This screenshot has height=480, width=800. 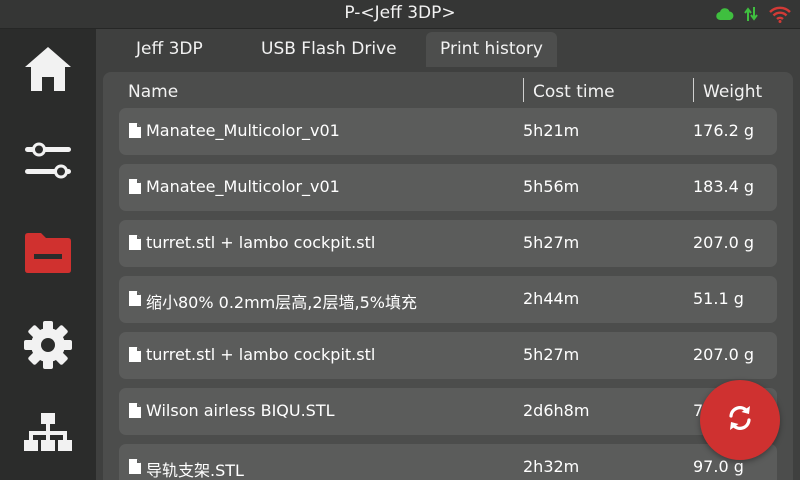 I want to click on cost-time: 2h44m, so click(x=551, y=298).